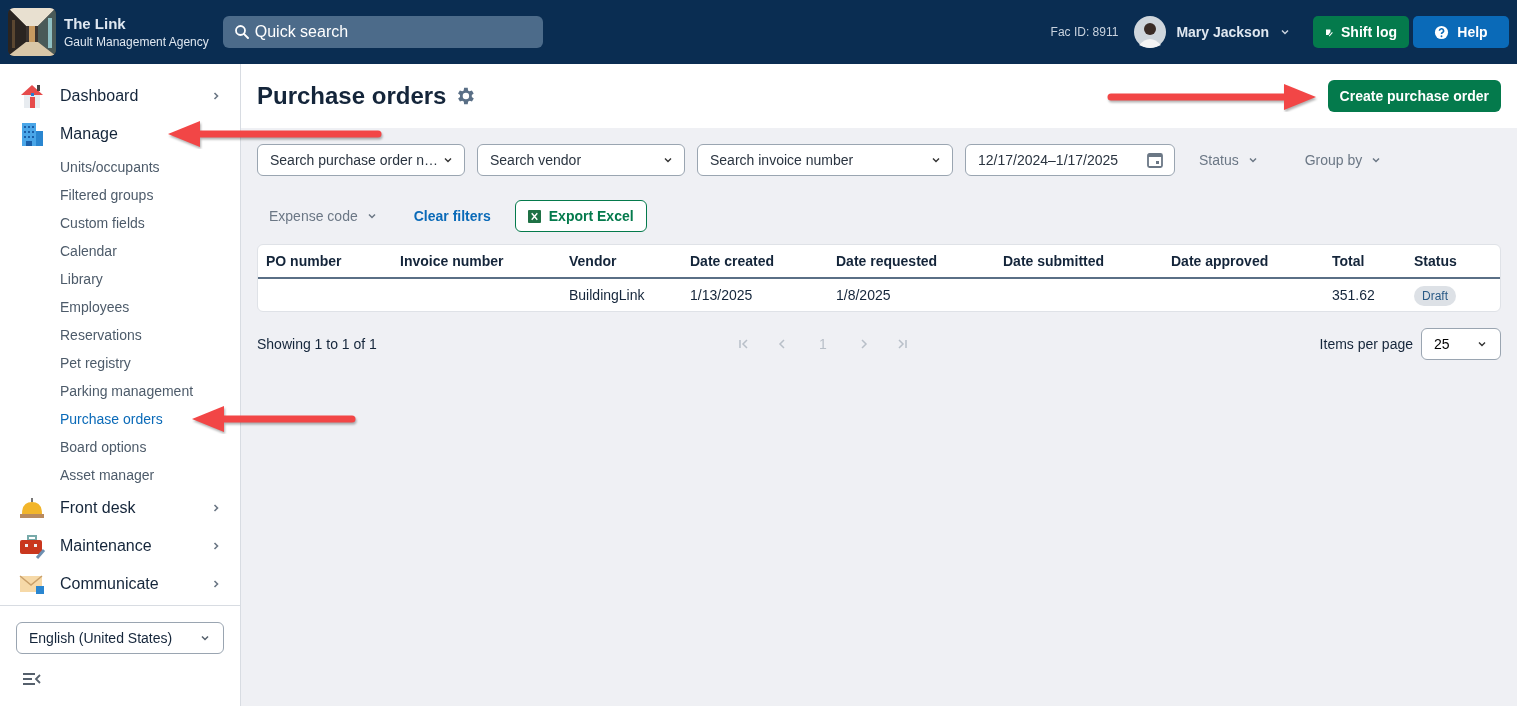  Describe the element at coordinates (534, 216) in the screenshot. I see `spreadsheet-icon` at that location.